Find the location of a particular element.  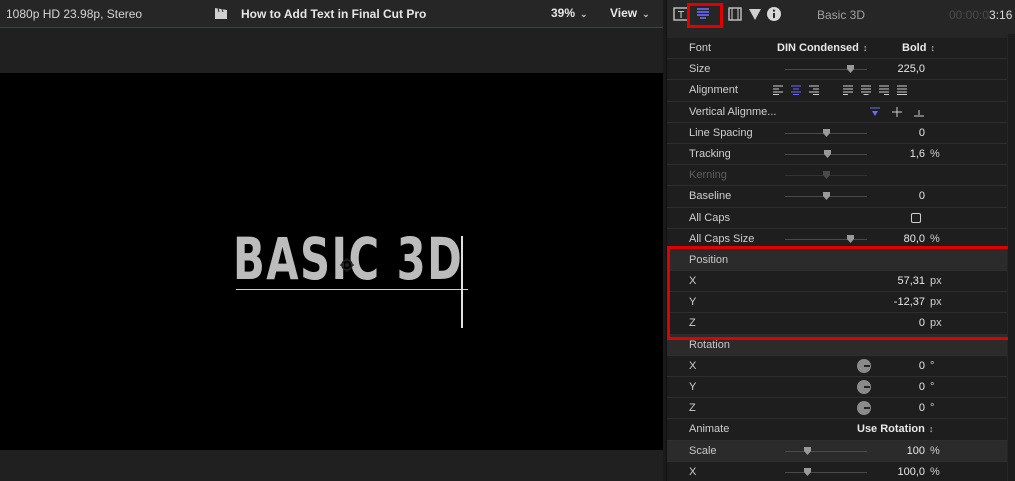

line-spacing-slider-knob is located at coordinates (826, 132).